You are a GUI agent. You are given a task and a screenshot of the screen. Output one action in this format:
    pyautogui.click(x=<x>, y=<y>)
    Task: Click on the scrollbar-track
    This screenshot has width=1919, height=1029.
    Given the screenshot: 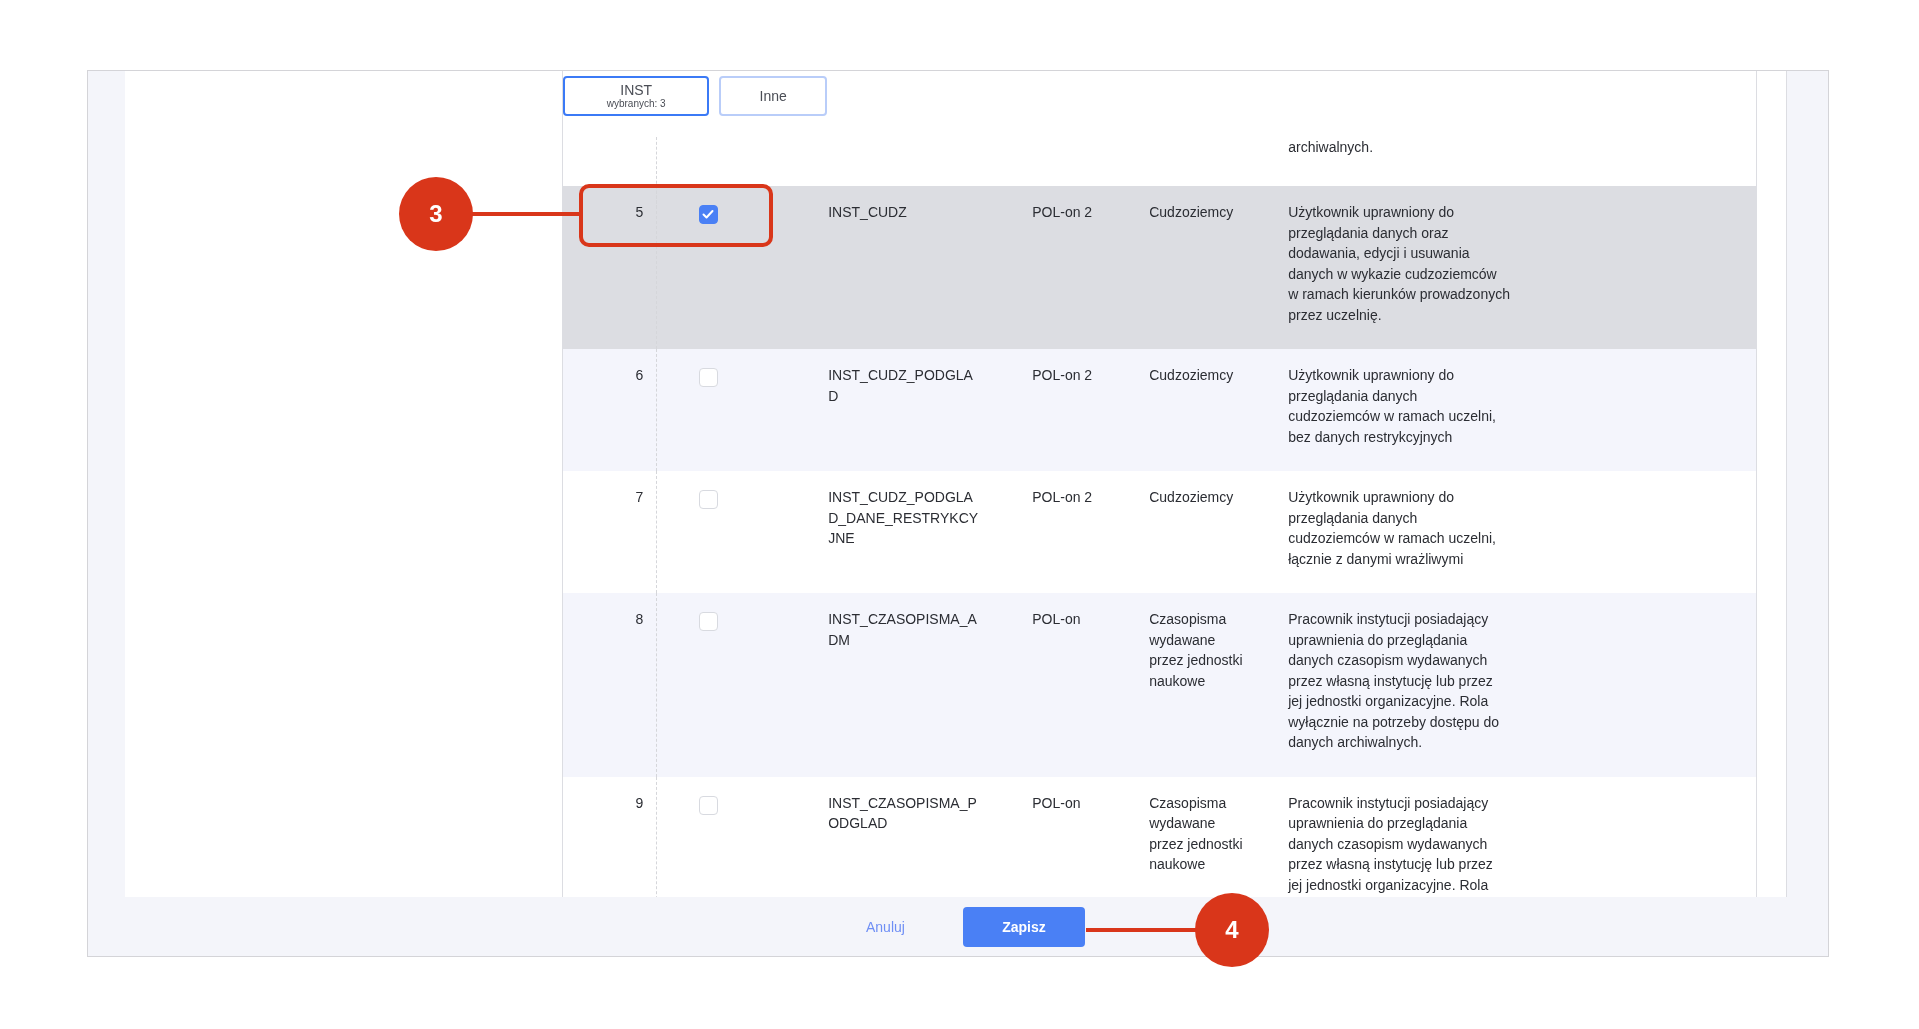 What is the action you would take?
    pyautogui.click(x=1771, y=484)
    